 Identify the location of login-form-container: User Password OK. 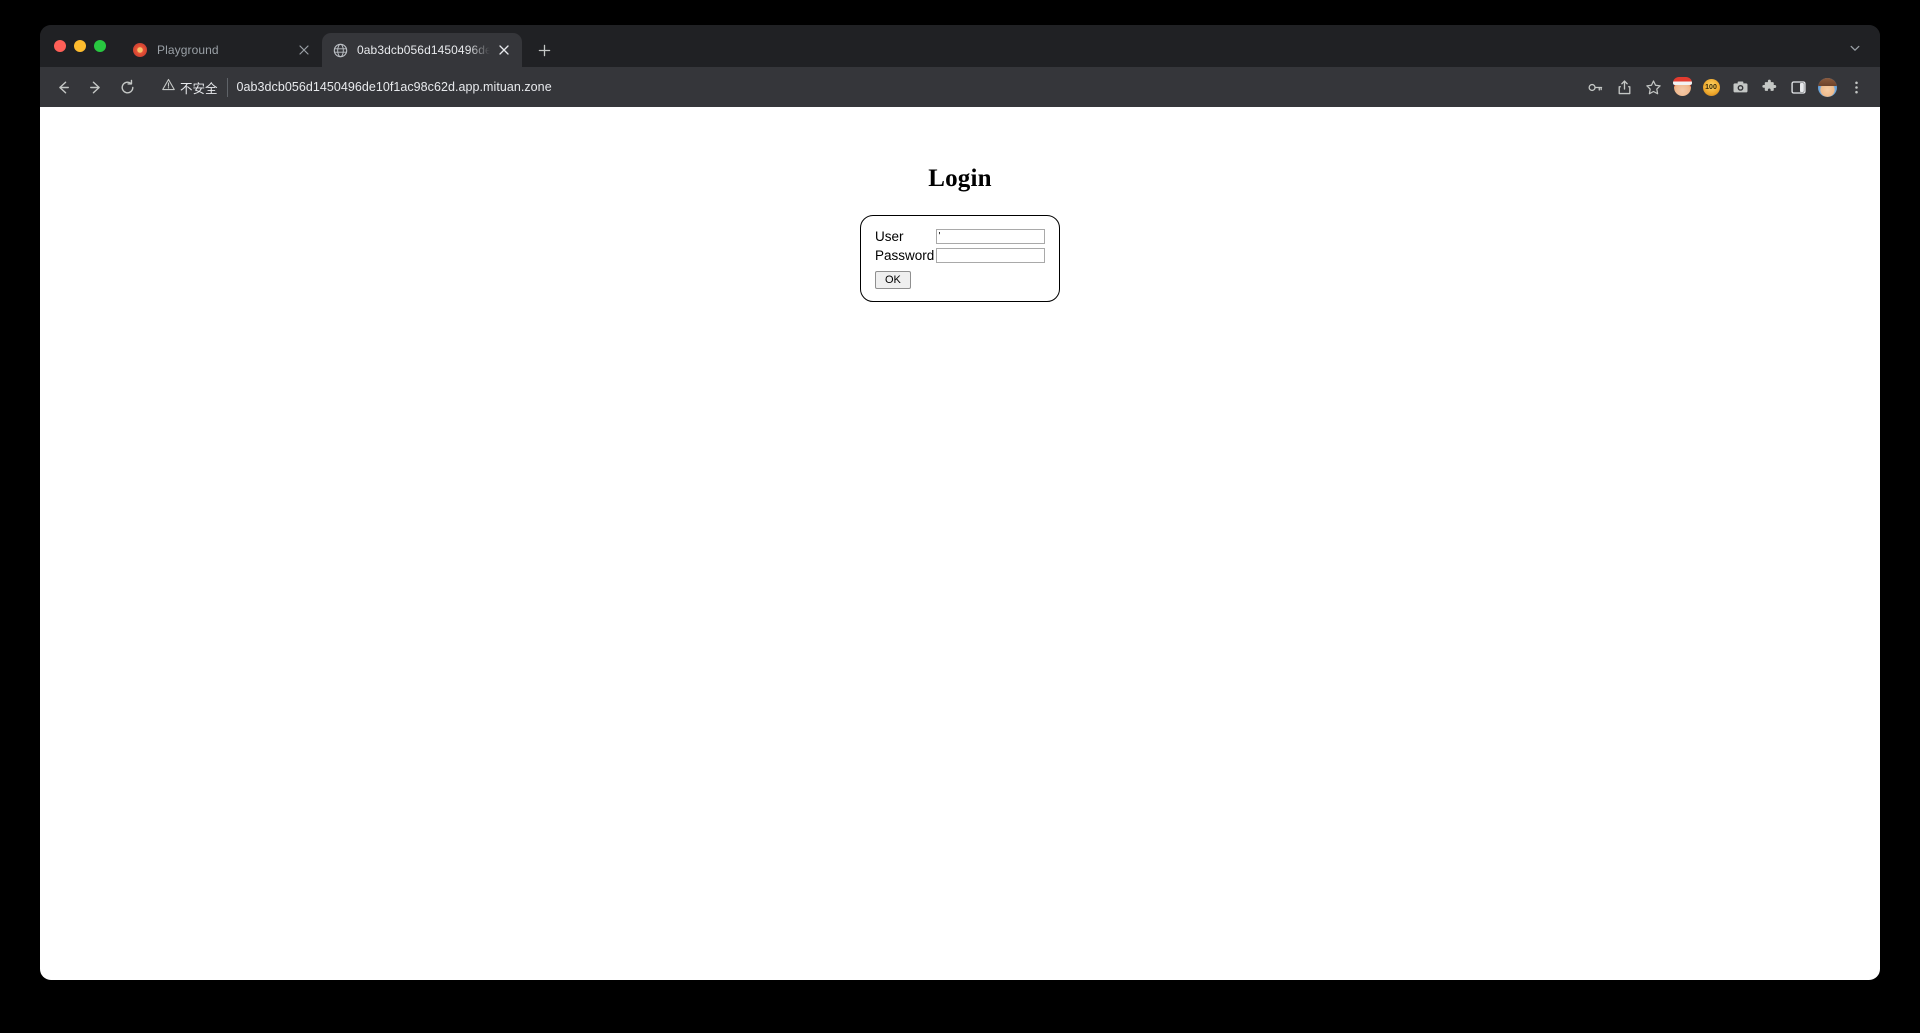
(960, 259).